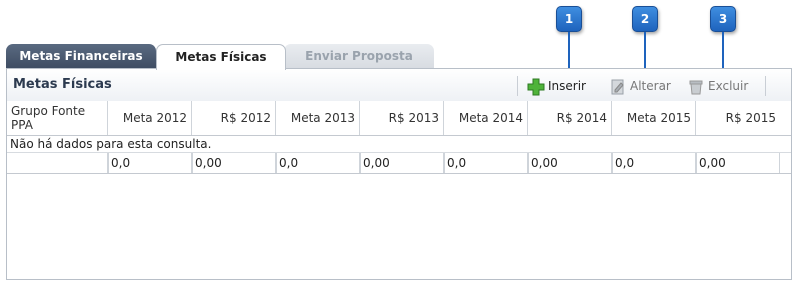  What do you see at coordinates (150, 163) in the screenshot?
I see `total-cell-meta-2012: 0,0` at bounding box center [150, 163].